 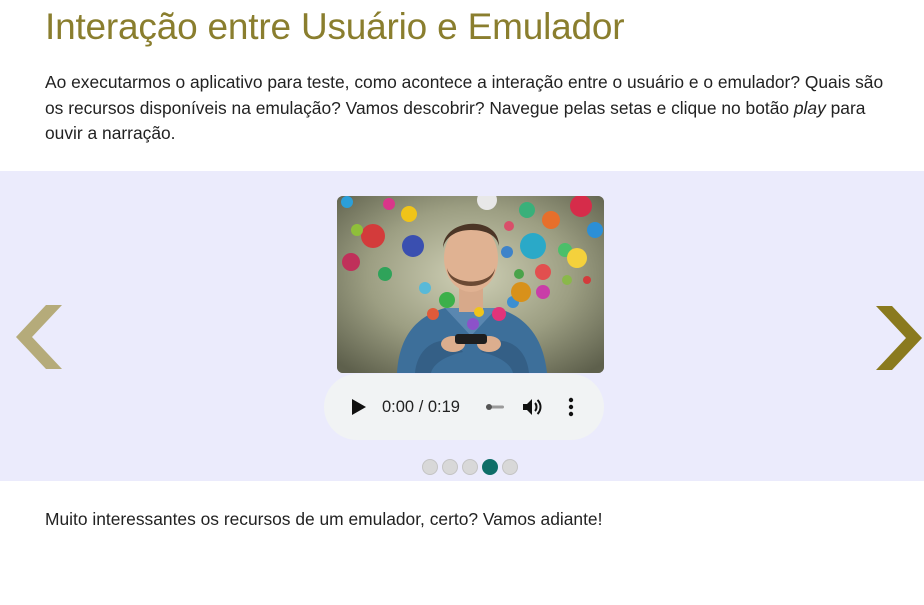 What do you see at coordinates (495, 407) in the screenshot?
I see `audio-progress-slider` at bounding box center [495, 407].